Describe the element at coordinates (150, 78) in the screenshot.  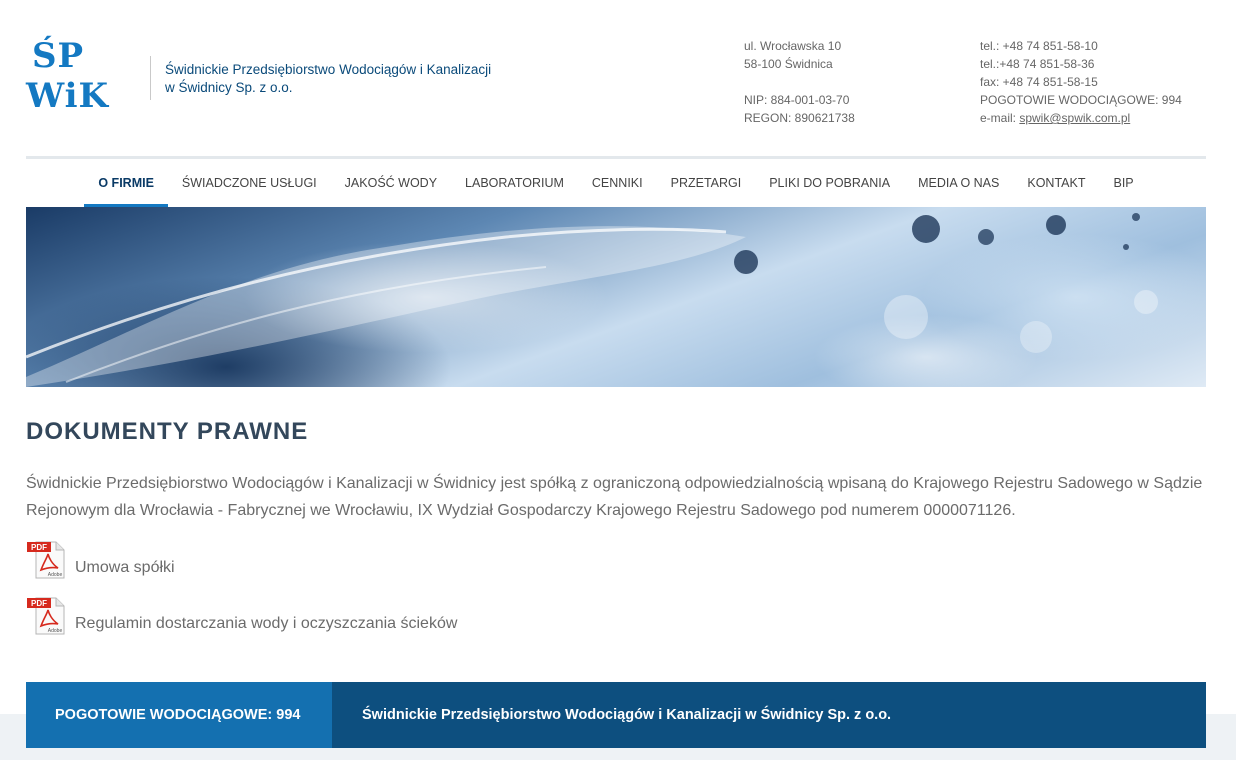
I see `logo-divider` at that location.